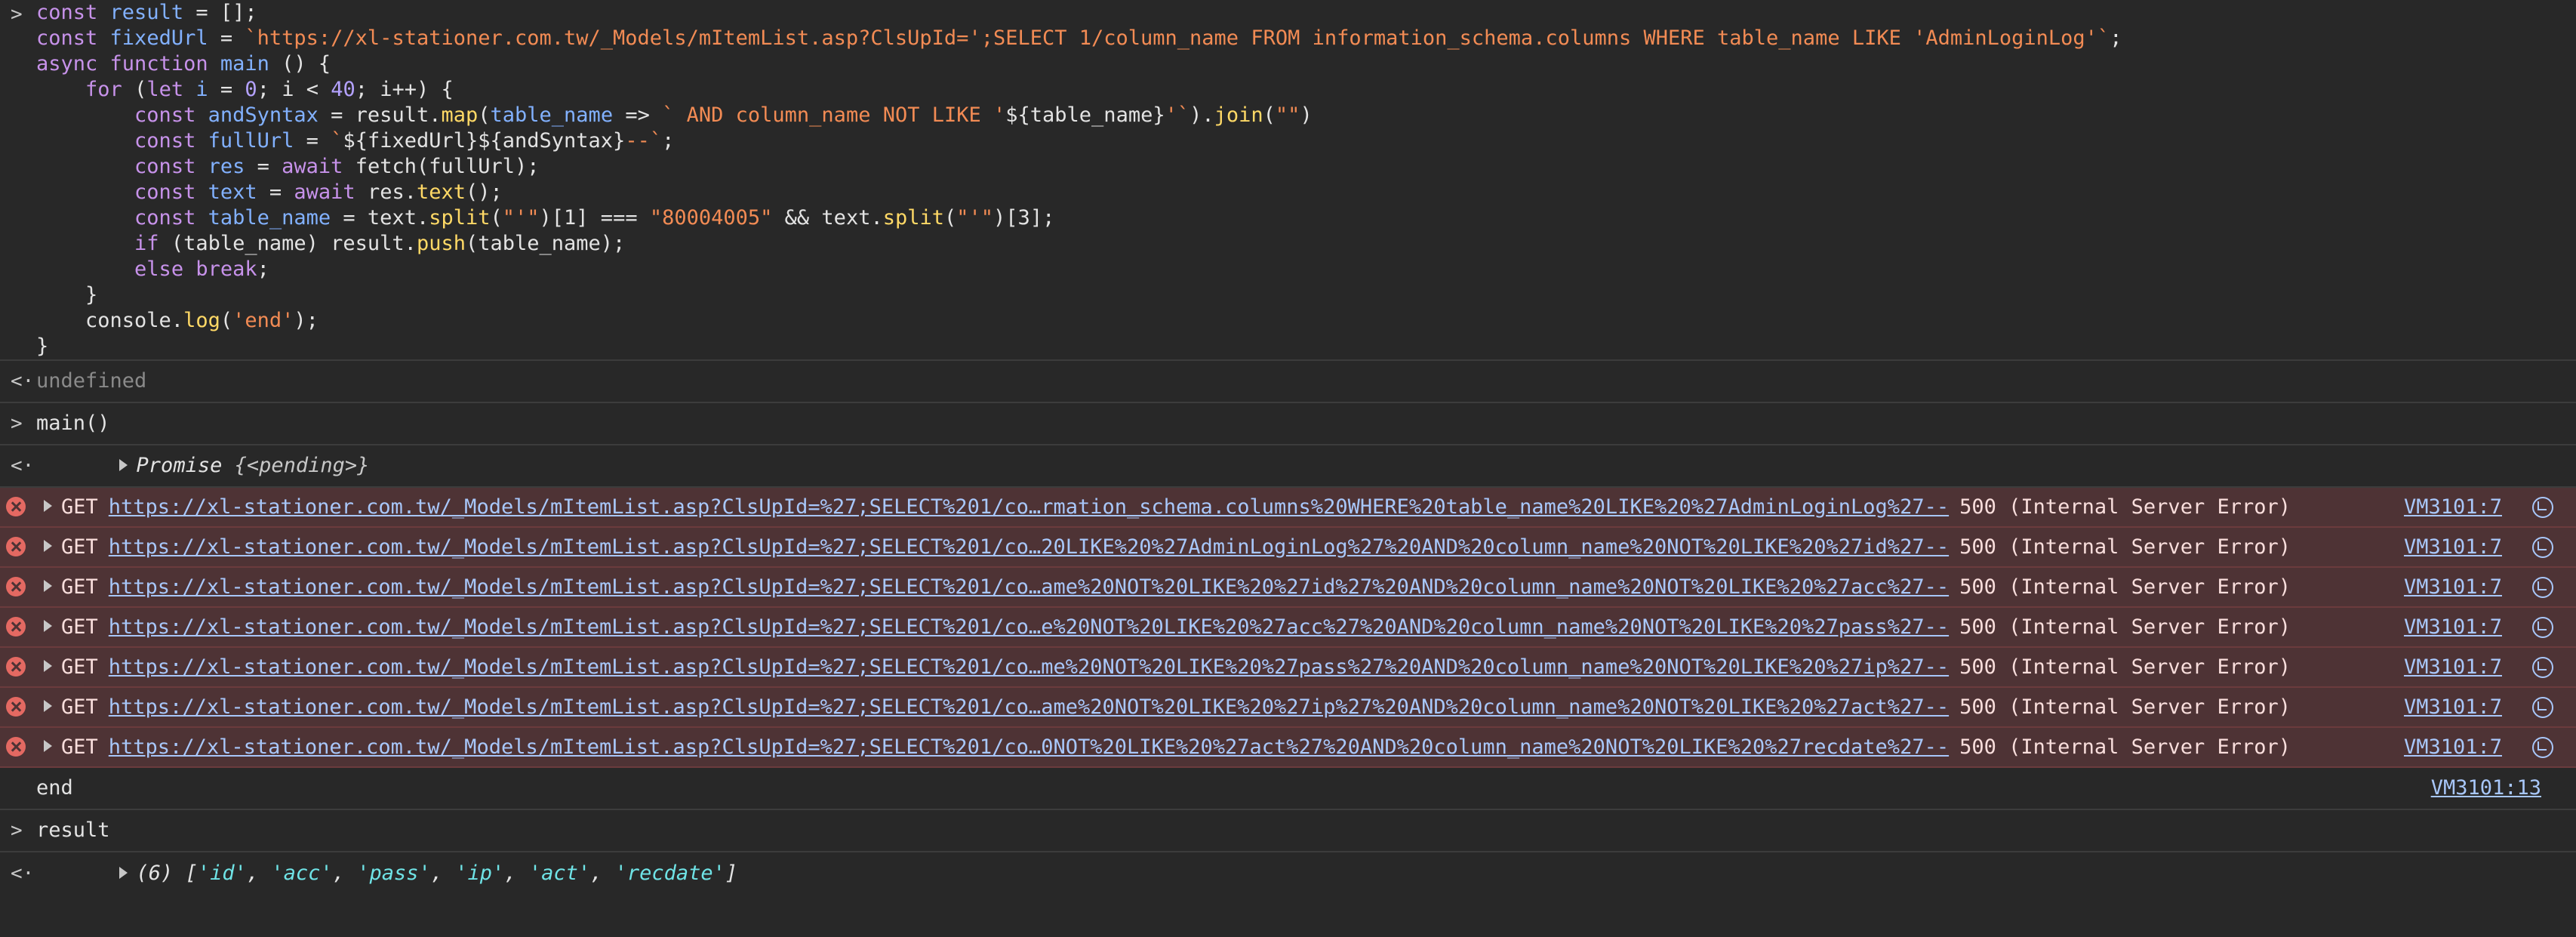 Image resolution: width=2576 pixels, height=937 pixels. Describe the element at coordinates (2125, 587) in the screenshot. I see `status-text: 500 (Internal Server Error)` at that location.